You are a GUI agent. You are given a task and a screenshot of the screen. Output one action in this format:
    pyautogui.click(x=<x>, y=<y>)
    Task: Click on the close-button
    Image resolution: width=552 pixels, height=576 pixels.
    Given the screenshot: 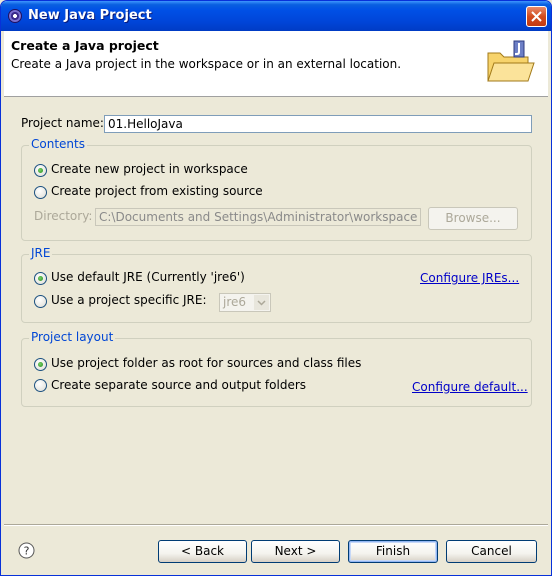 What is the action you would take?
    pyautogui.click(x=536, y=16)
    